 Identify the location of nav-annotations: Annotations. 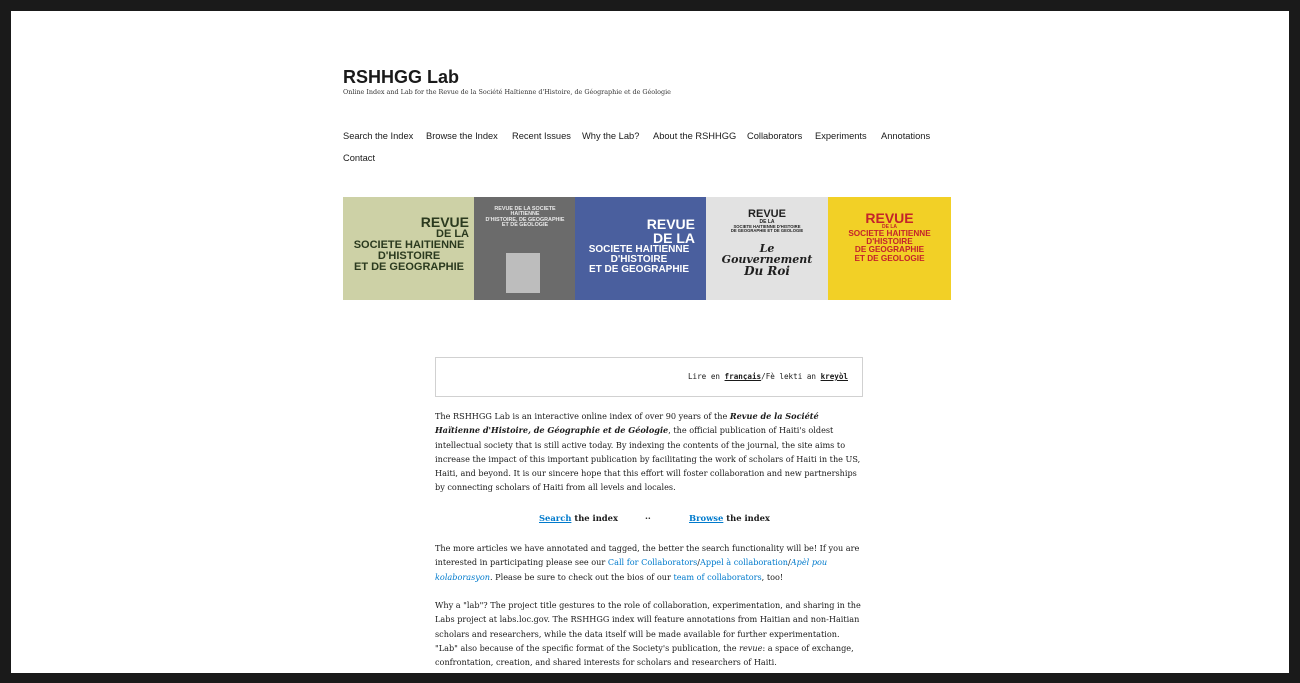
(905, 136).